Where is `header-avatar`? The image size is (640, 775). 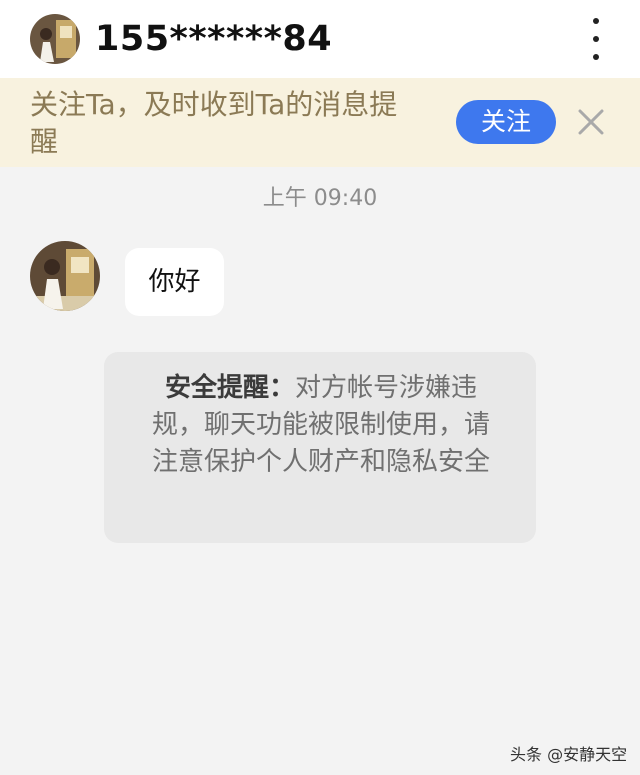
header-avatar is located at coordinates (55, 39).